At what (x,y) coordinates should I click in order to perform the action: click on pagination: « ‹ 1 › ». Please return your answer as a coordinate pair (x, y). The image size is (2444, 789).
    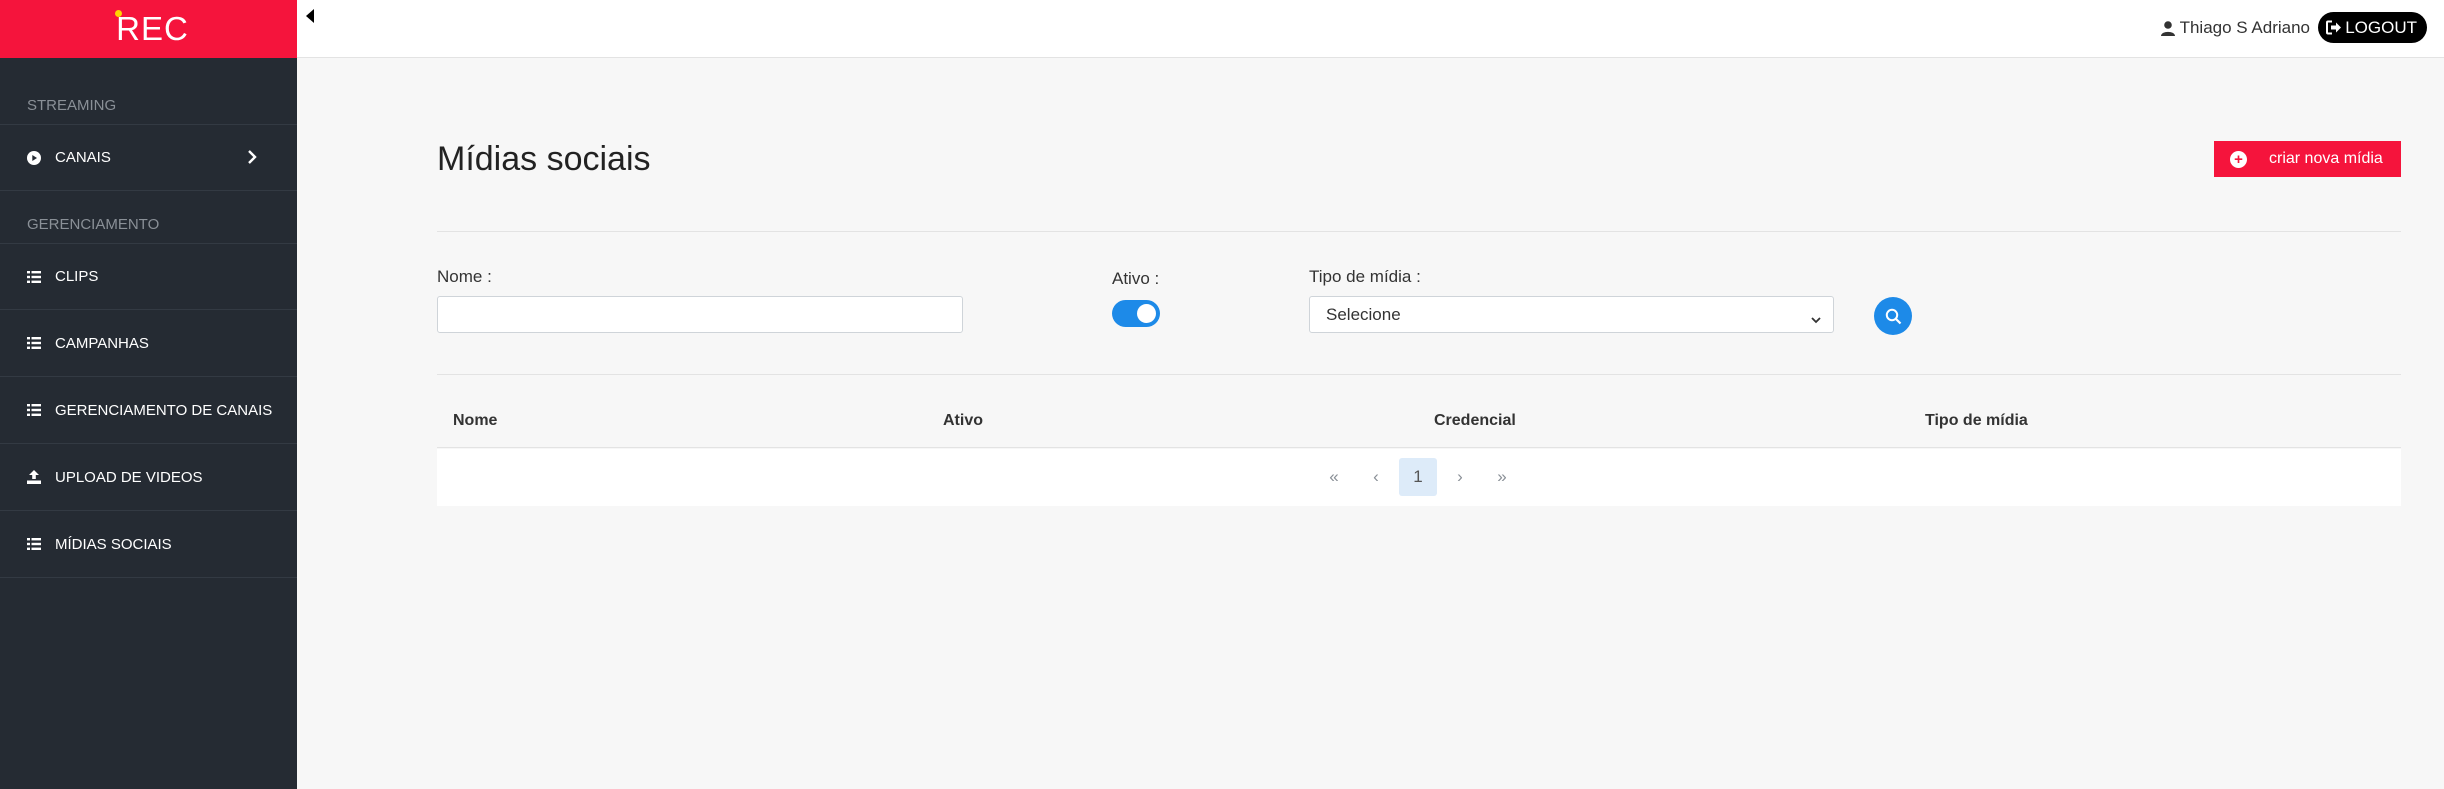
    Looking at the image, I should click on (1420, 477).